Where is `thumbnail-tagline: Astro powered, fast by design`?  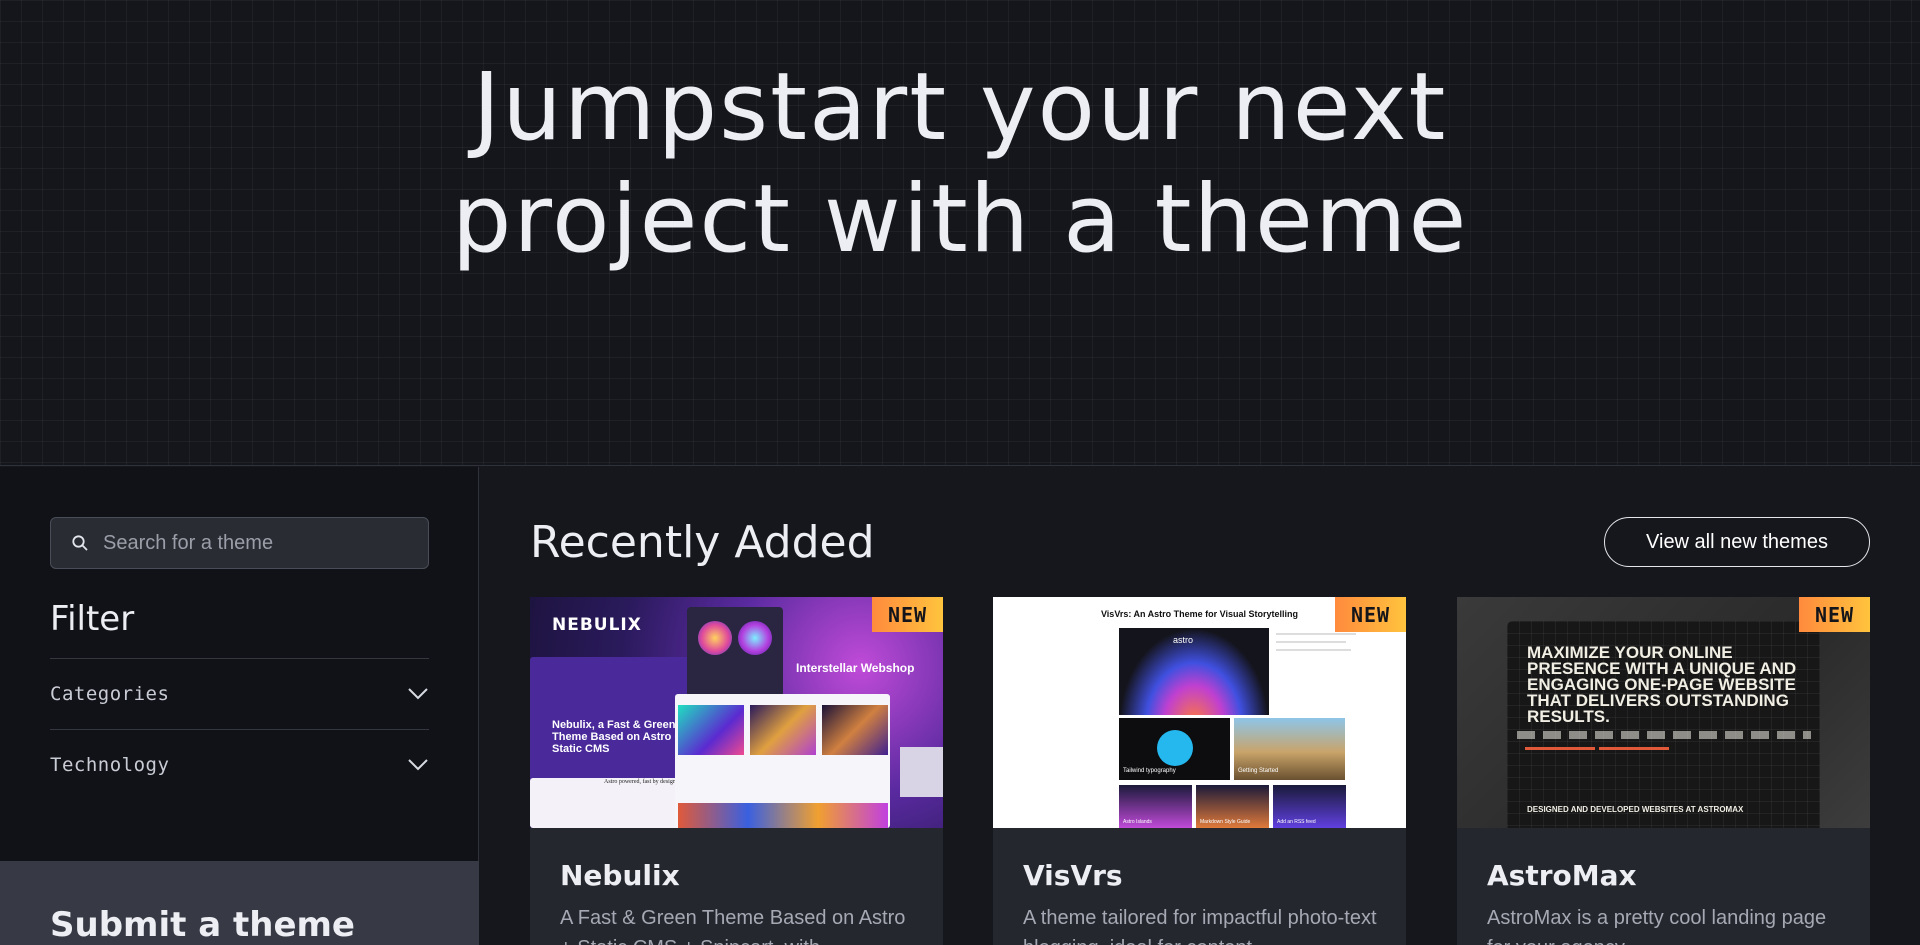 thumbnail-tagline: Astro powered, fast by design is located at coordinates (640, 782).